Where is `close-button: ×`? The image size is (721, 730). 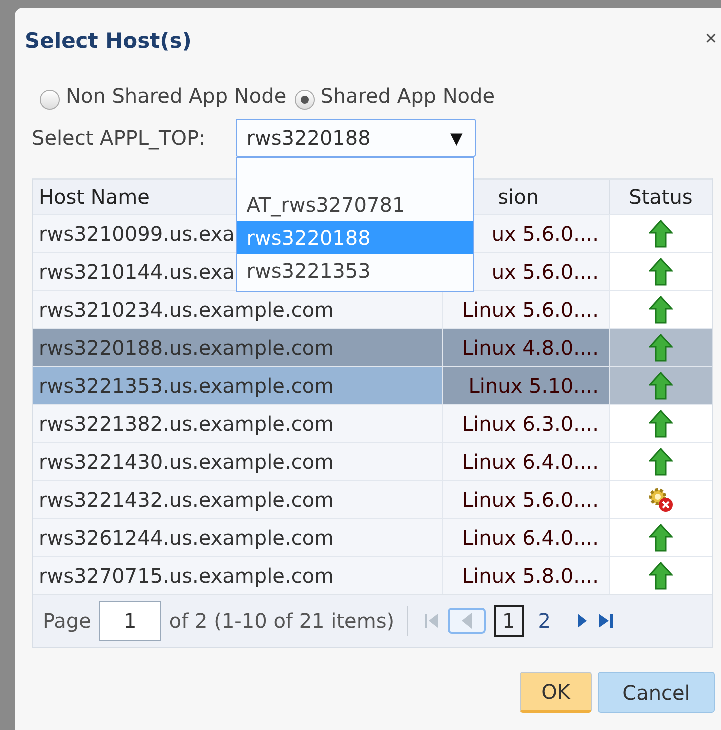 close-button: × is located at coordinates (711, 39).